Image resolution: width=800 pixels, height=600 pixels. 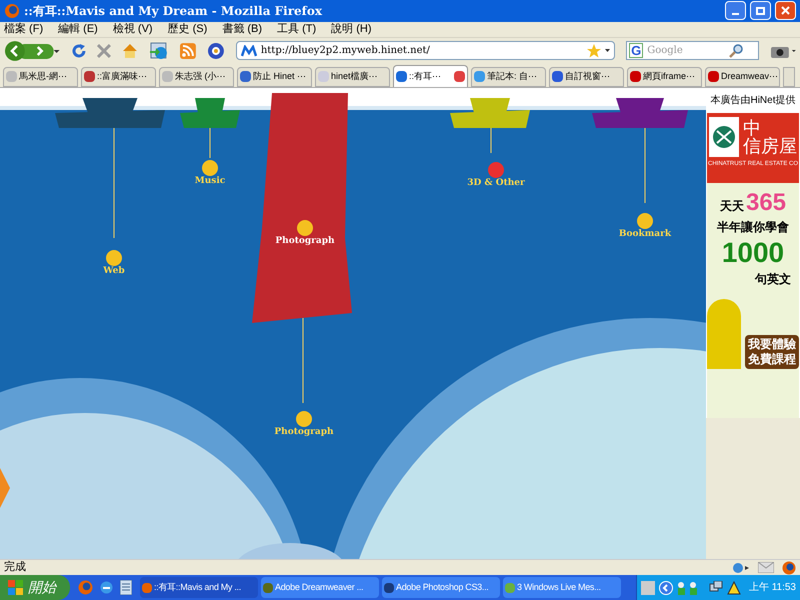 I want to click on tab-label: ::有耳⋯, so click(x=425, y=76).